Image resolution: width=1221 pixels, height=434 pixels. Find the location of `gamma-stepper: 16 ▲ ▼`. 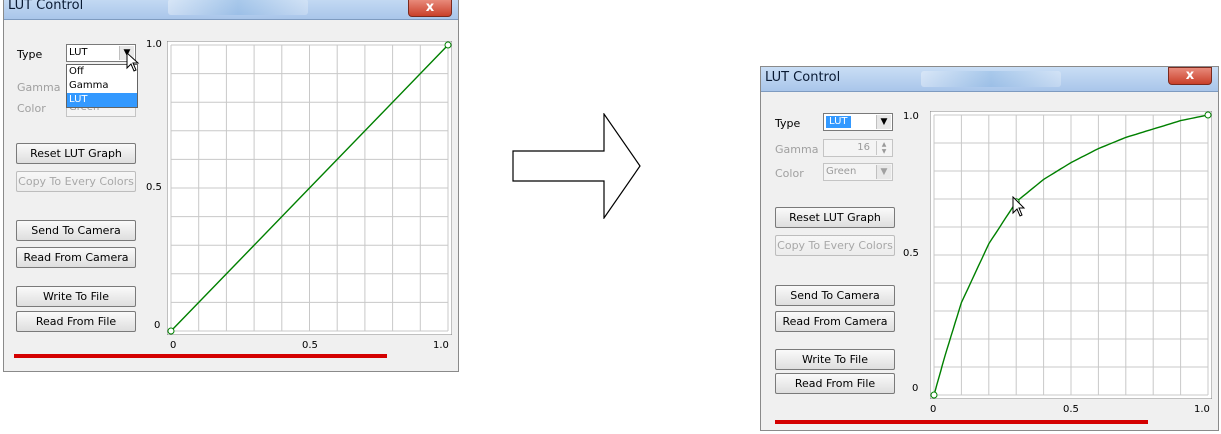

gamma-stepper: 16 ▲ ▼ is located at coordinates (858, 148).